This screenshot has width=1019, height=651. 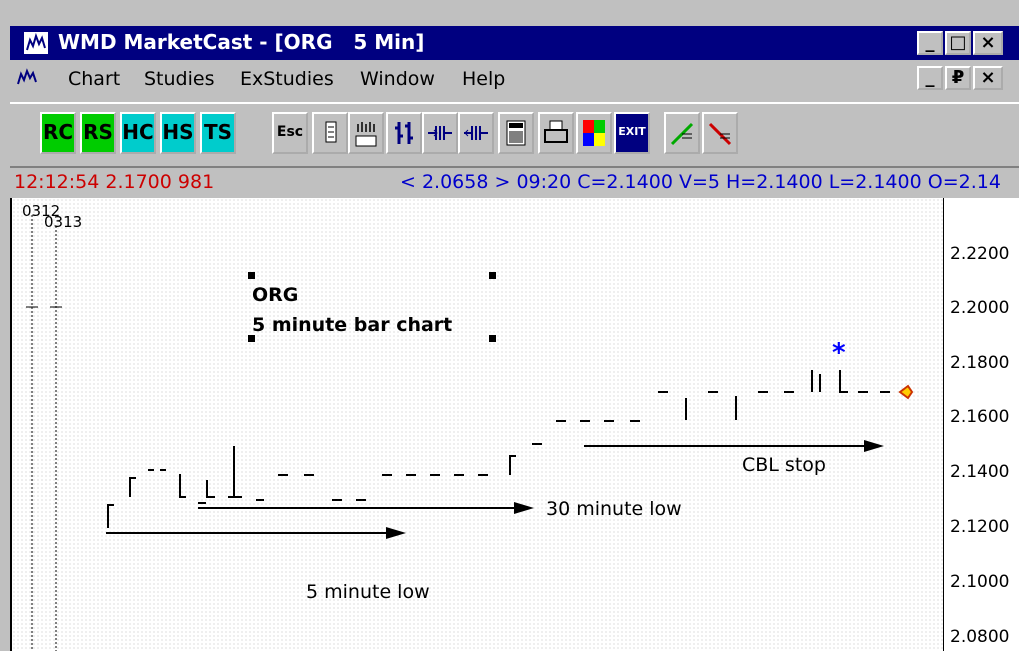 I want to click on annotation-subtitle: 5 minute bar chart, so click(x=352, y=325).